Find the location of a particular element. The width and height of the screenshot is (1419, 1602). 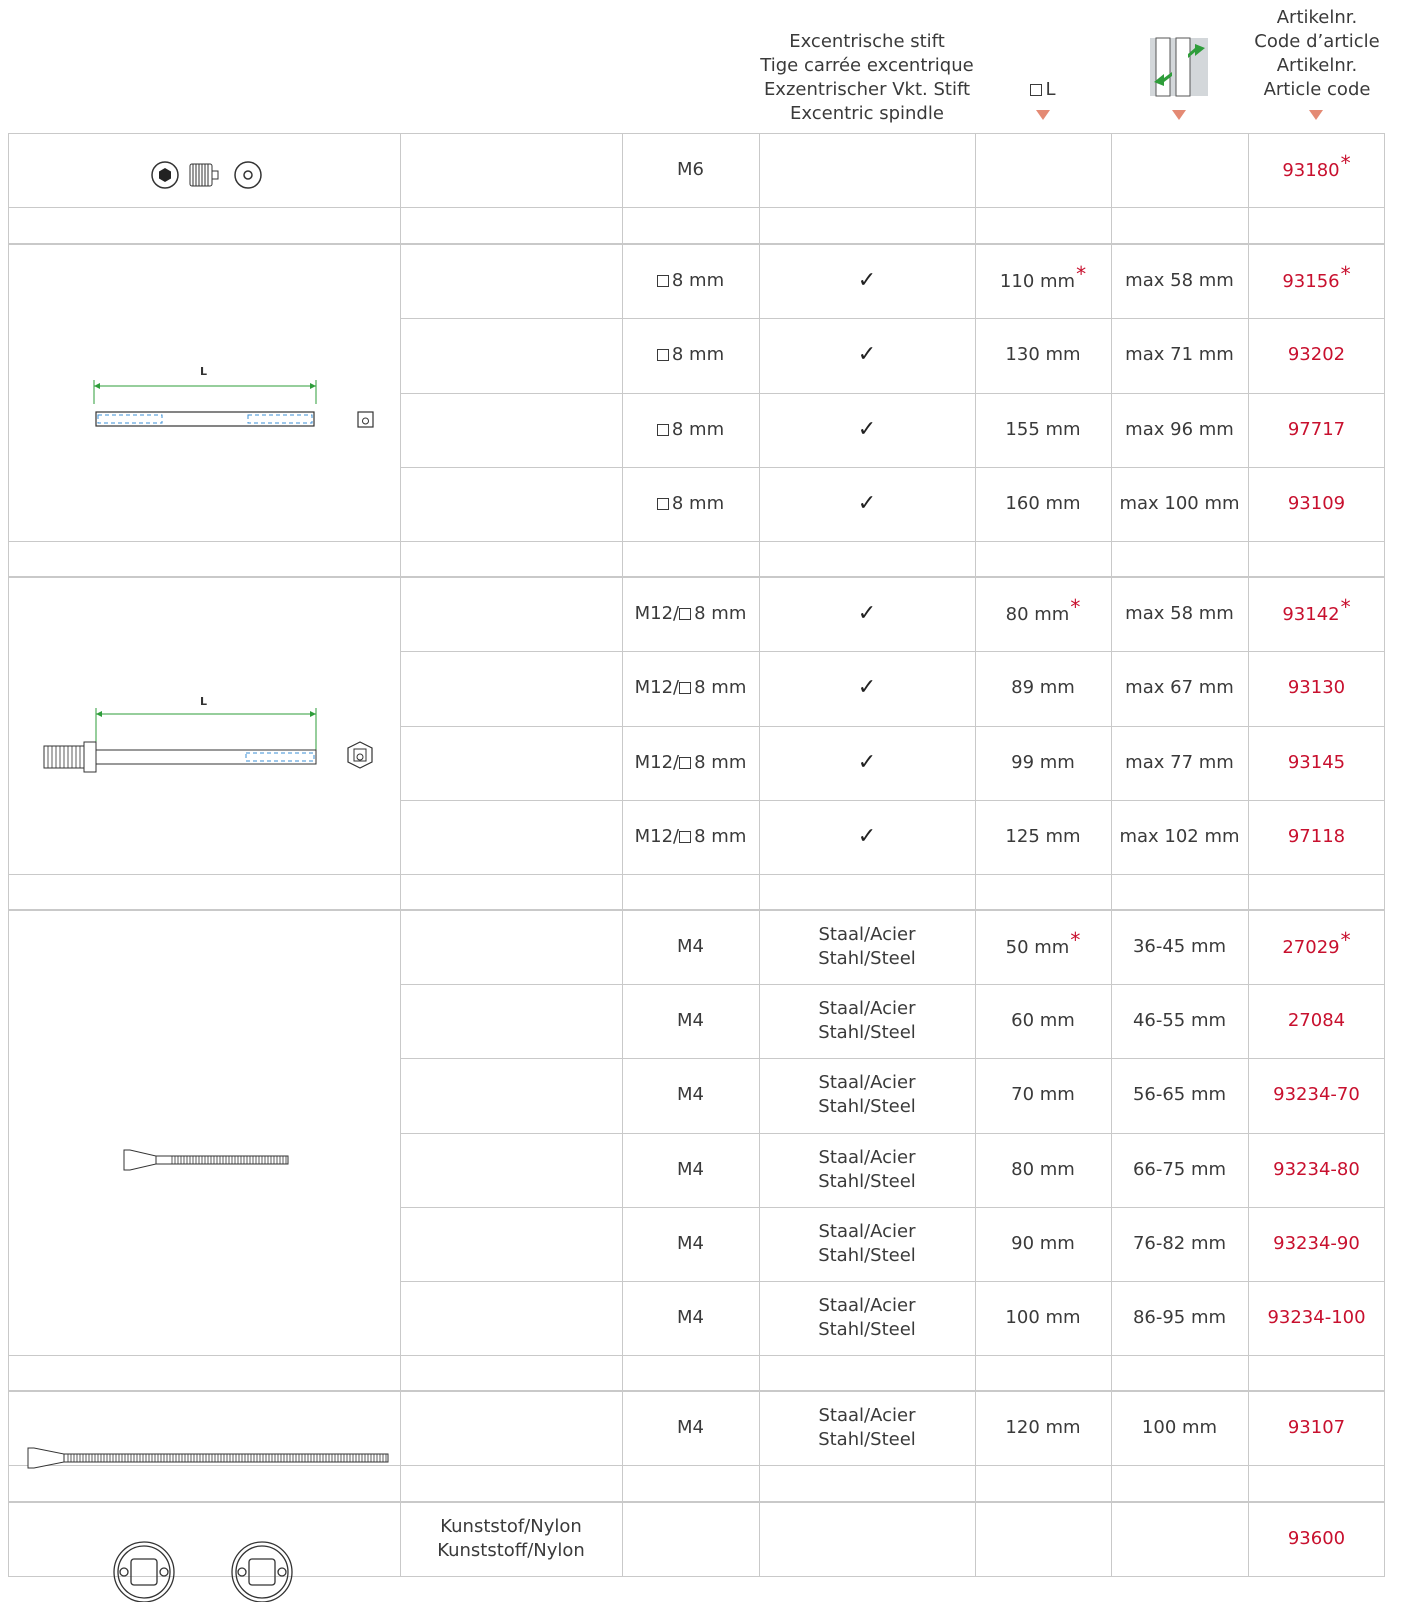

length-value: 89 mm is located at coordinates (1043, 688).